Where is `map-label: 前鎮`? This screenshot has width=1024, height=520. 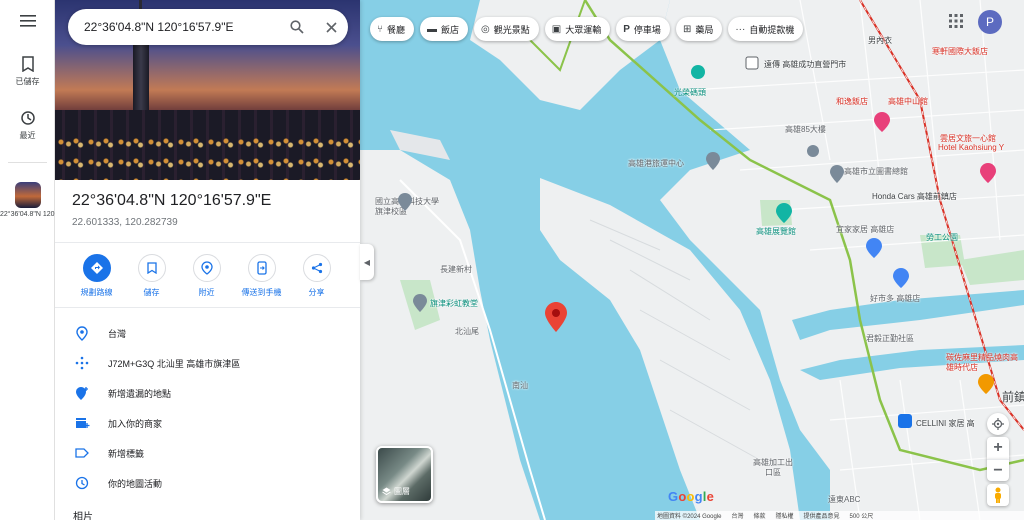 map-label: 前鎮 is located at coordinates (1013, 396).